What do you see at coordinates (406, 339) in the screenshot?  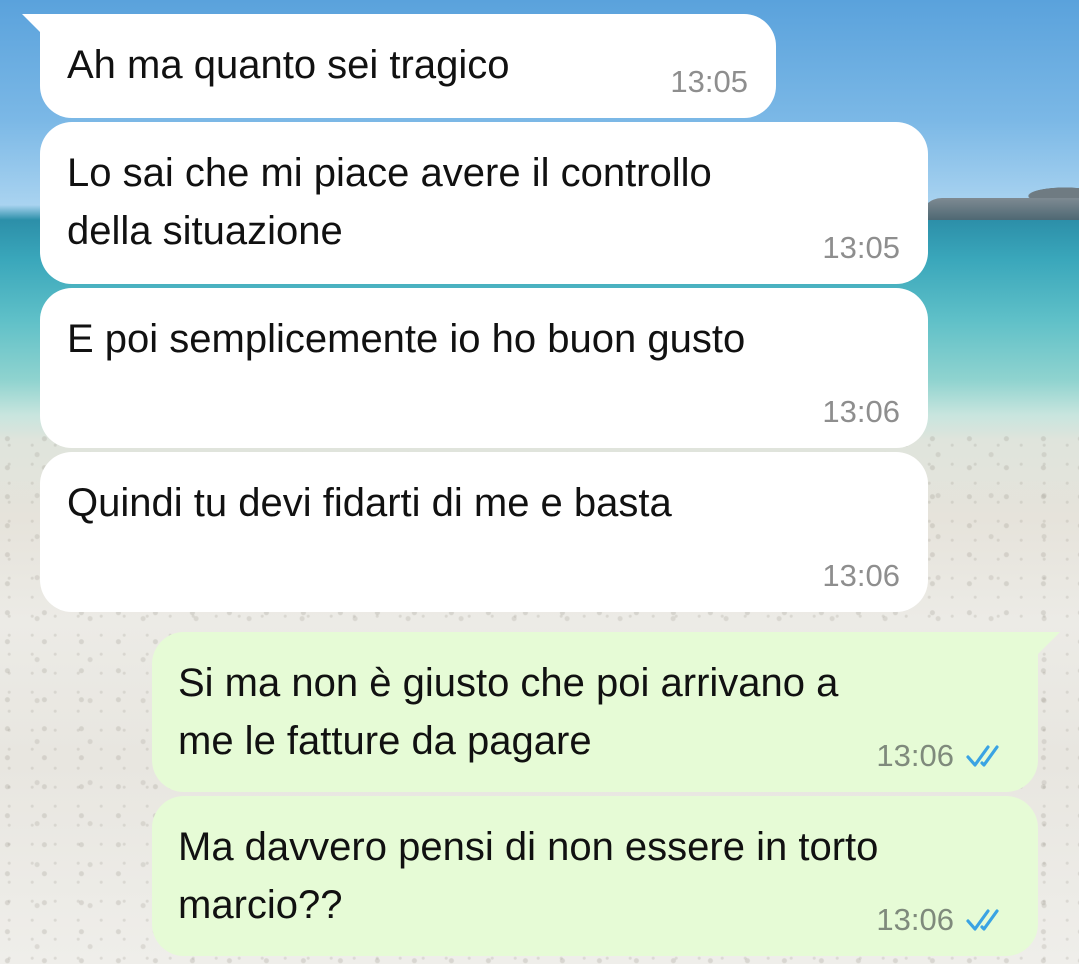 I see `message-text: E poi semplicemente io ho buon gusto` at bounding box center [406, 339].